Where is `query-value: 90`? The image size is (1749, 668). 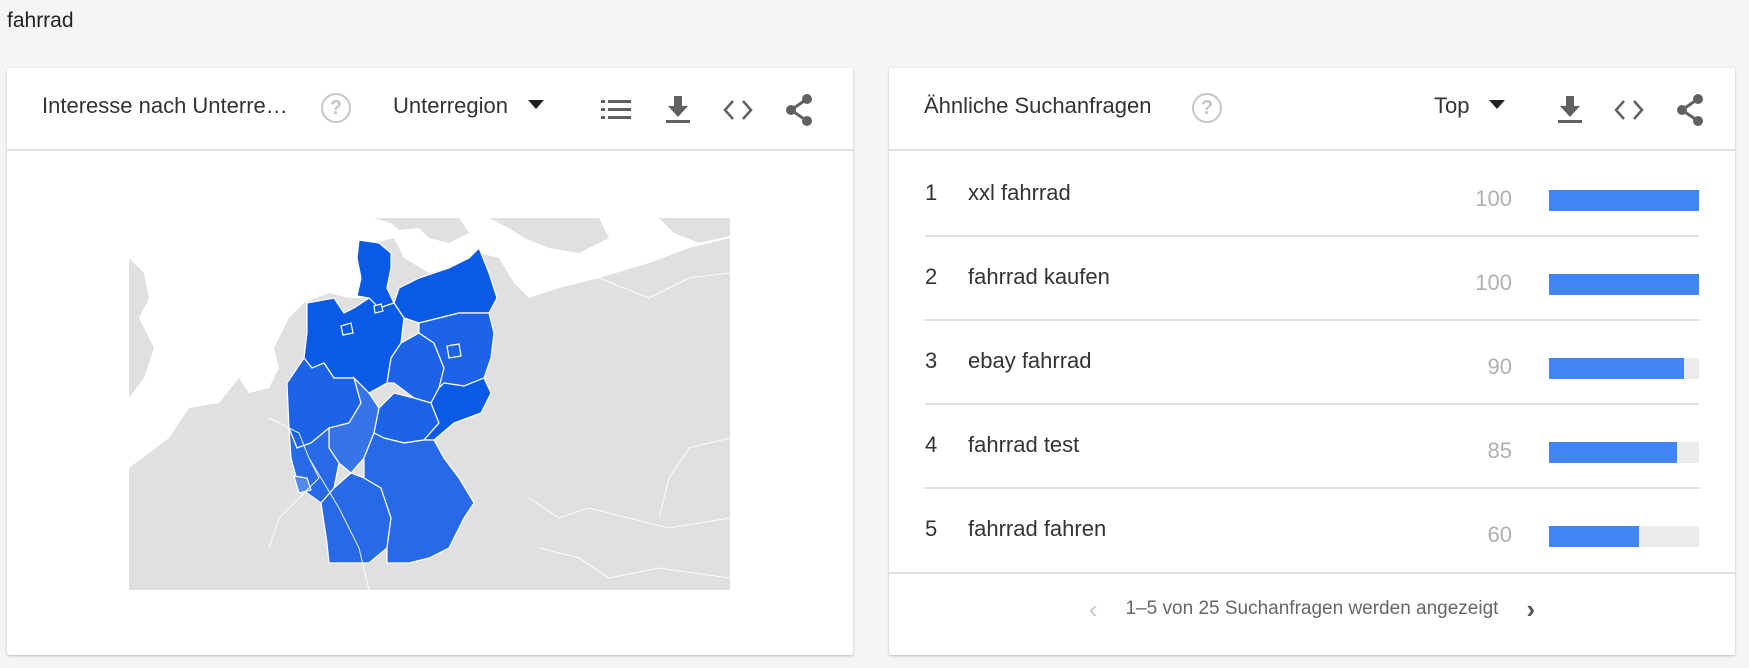
query-value: 90 is located at coordinates (1499, 366).